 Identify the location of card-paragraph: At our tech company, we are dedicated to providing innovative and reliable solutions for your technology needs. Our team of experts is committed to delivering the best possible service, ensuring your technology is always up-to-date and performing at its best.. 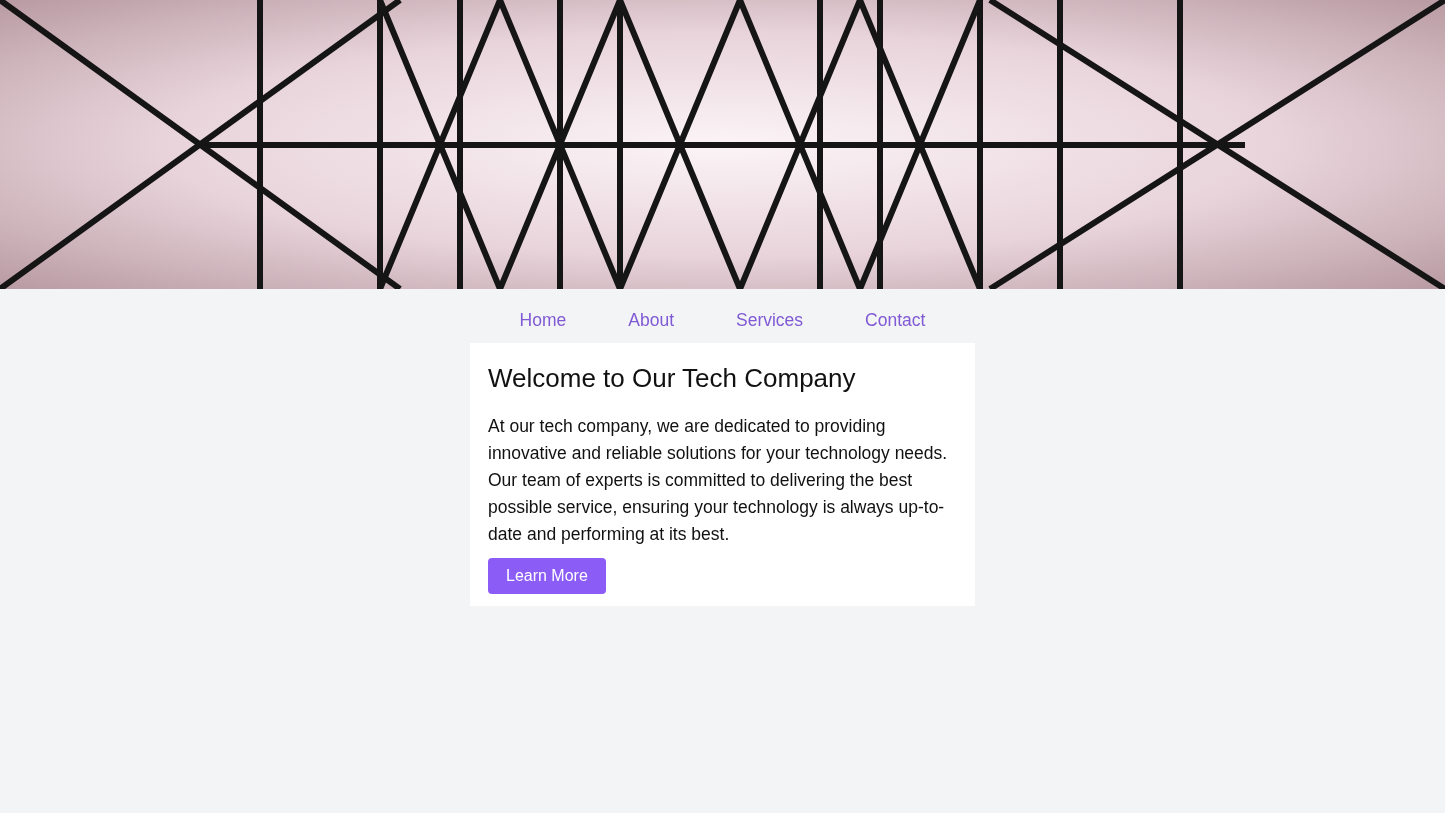
(718, 480).